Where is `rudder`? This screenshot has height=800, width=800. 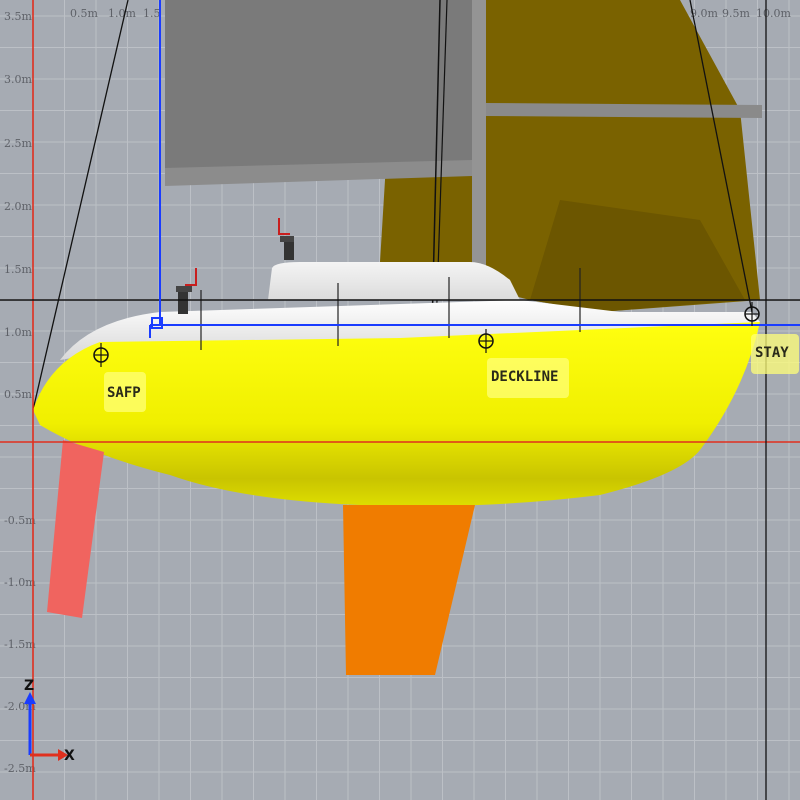 rudder is located at coordinates (75, 529).